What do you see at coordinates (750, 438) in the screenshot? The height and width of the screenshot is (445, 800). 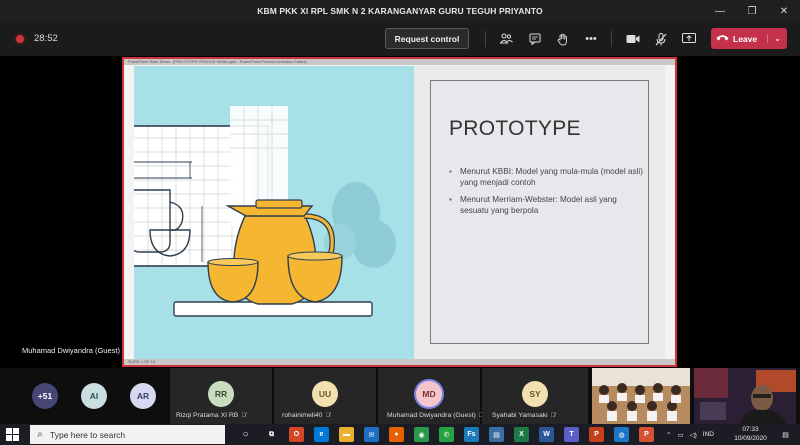 I see `clock-date: 10/09/2020` at bounding box center [750, 438].